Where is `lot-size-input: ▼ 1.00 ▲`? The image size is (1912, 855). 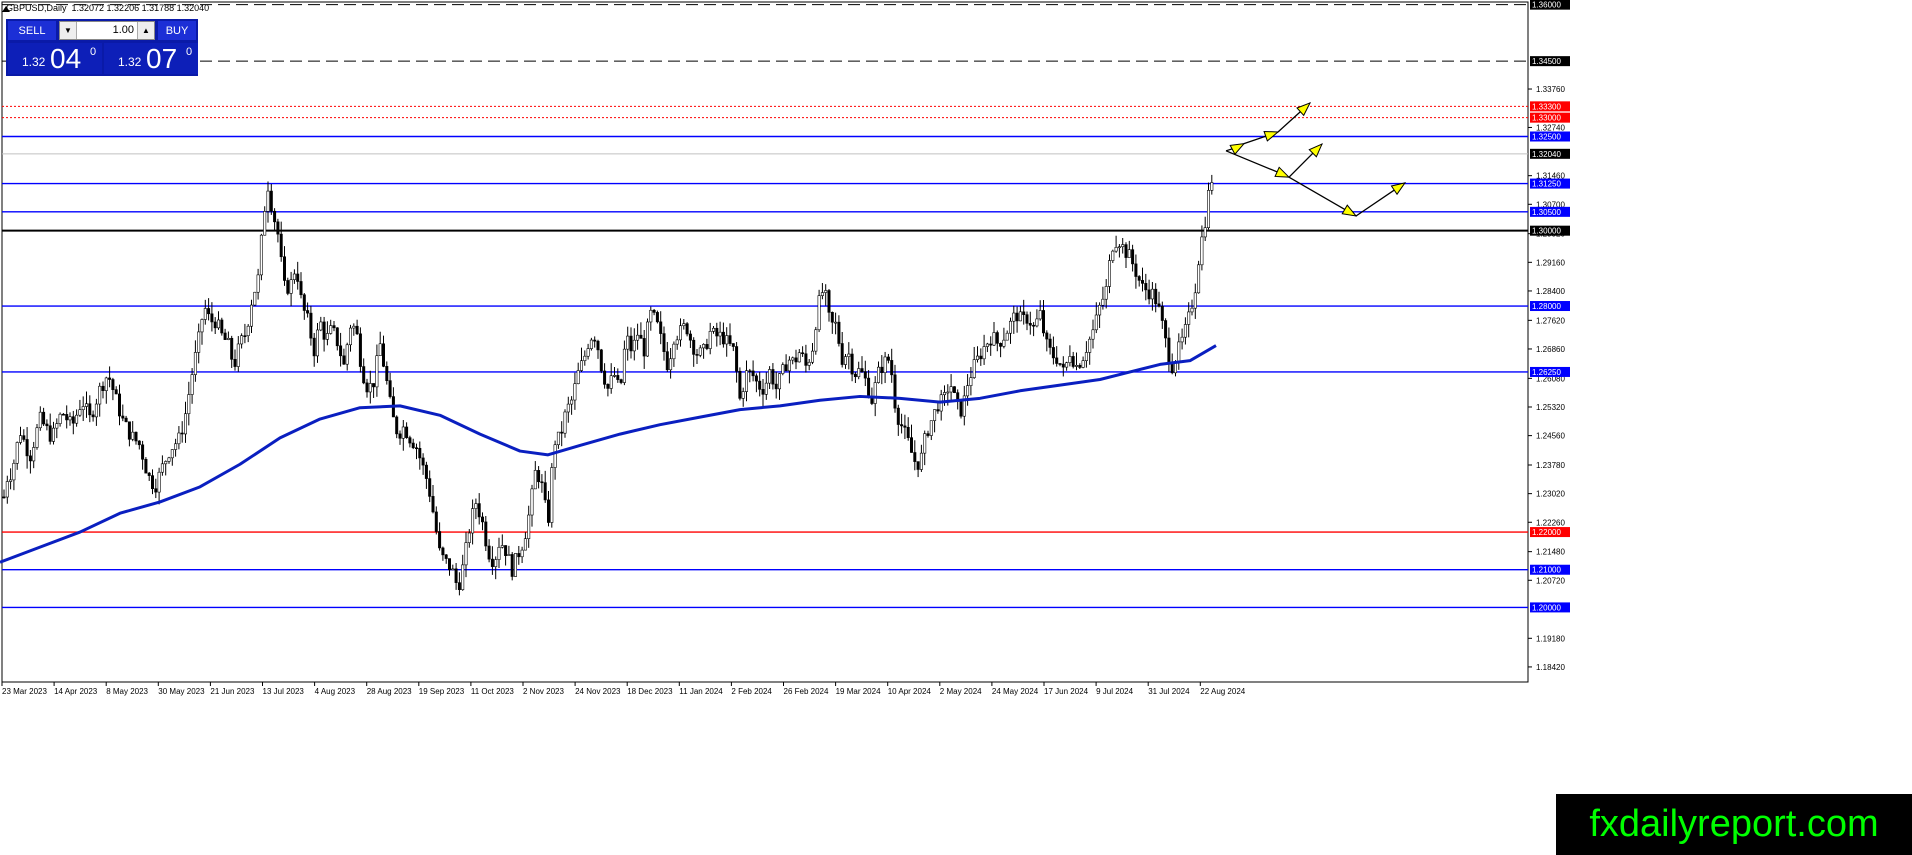
lot-size-input: ▼ 1.00 ▲ is located at coordinates (107, 30).